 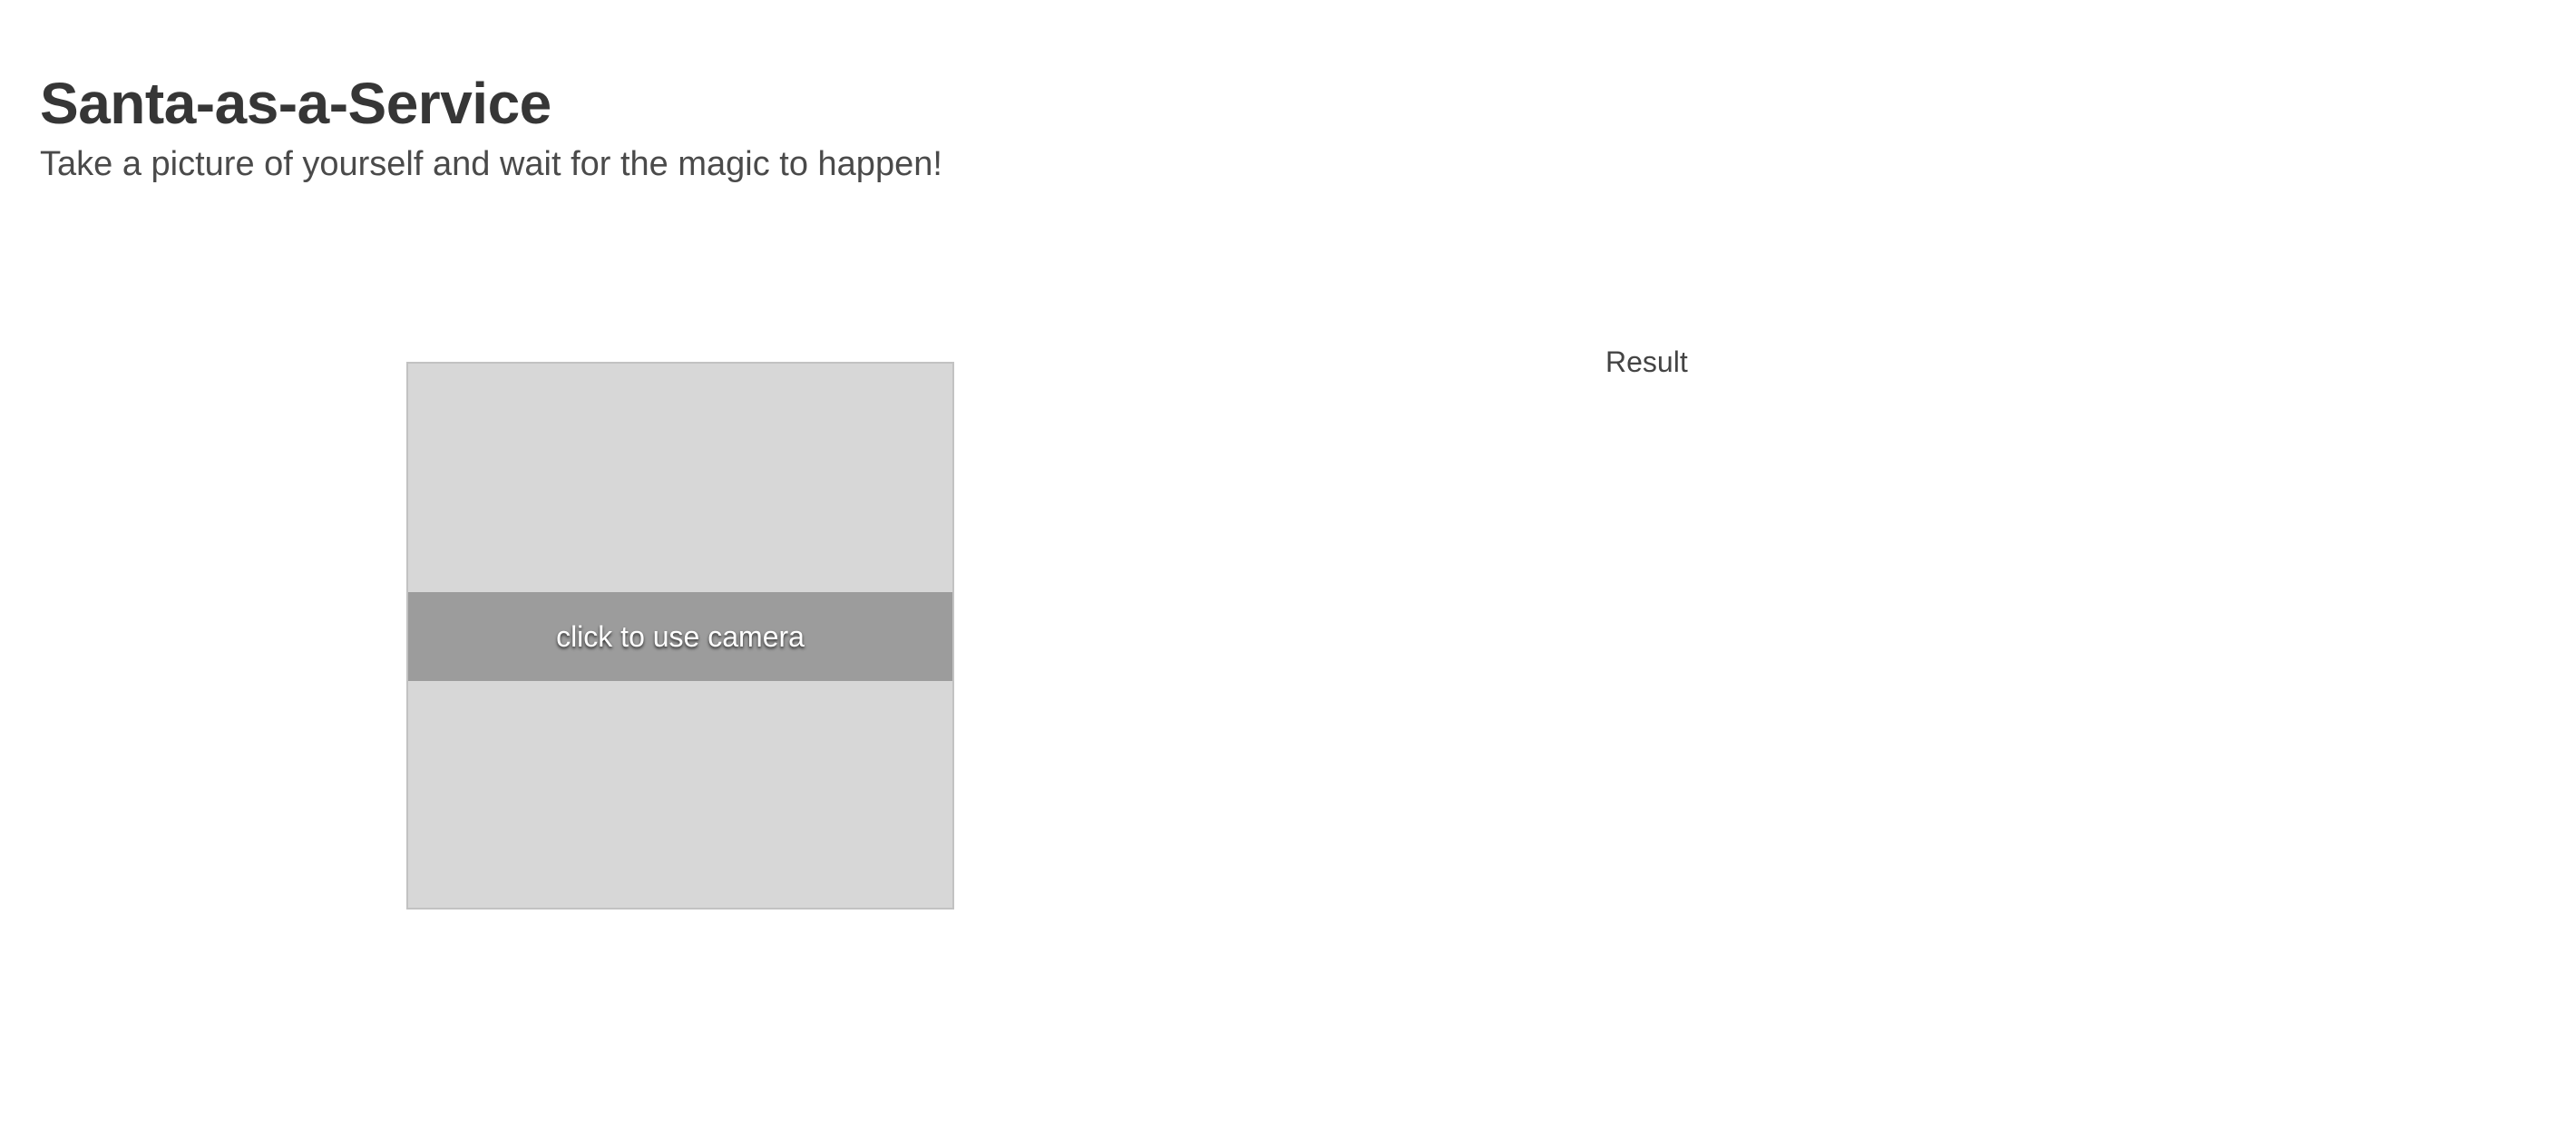 What do you see at coordinates (295, 103) in the screenshot?
I see `page-title: Santa-as-a-Service` at bounding box center [295, 103].